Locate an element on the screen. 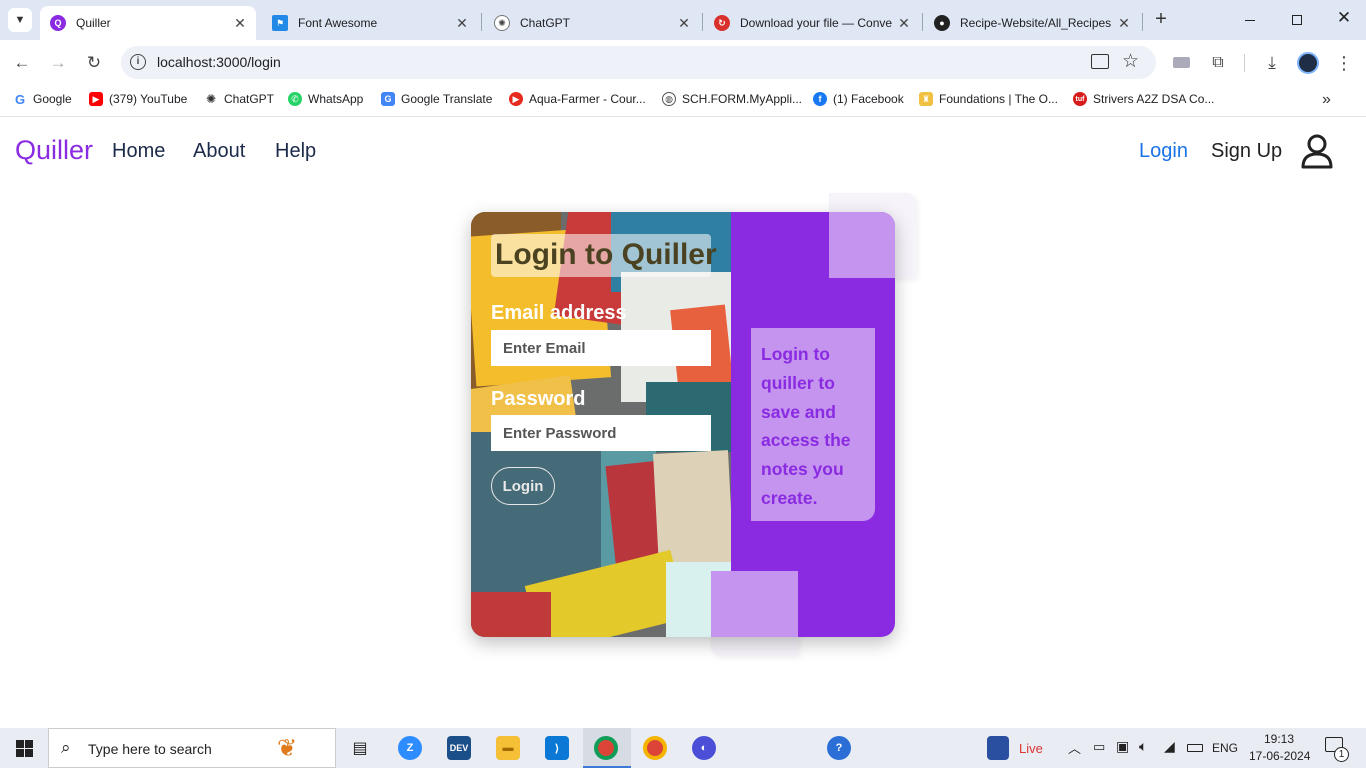 The width and height of the screenshot is (1366, 768). tab-separator is located at coordinates (922, 22).